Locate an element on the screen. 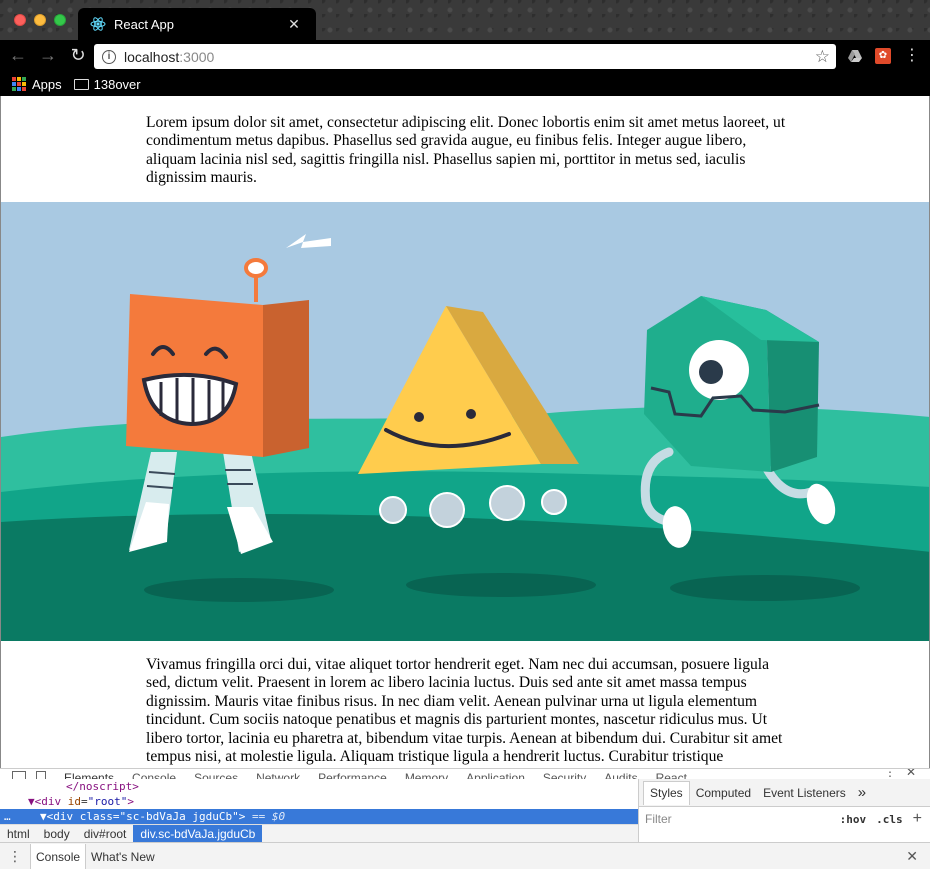 The height and width of the screenshot is (869, 930). tab-network: Network is located at coordinates (278, 775).